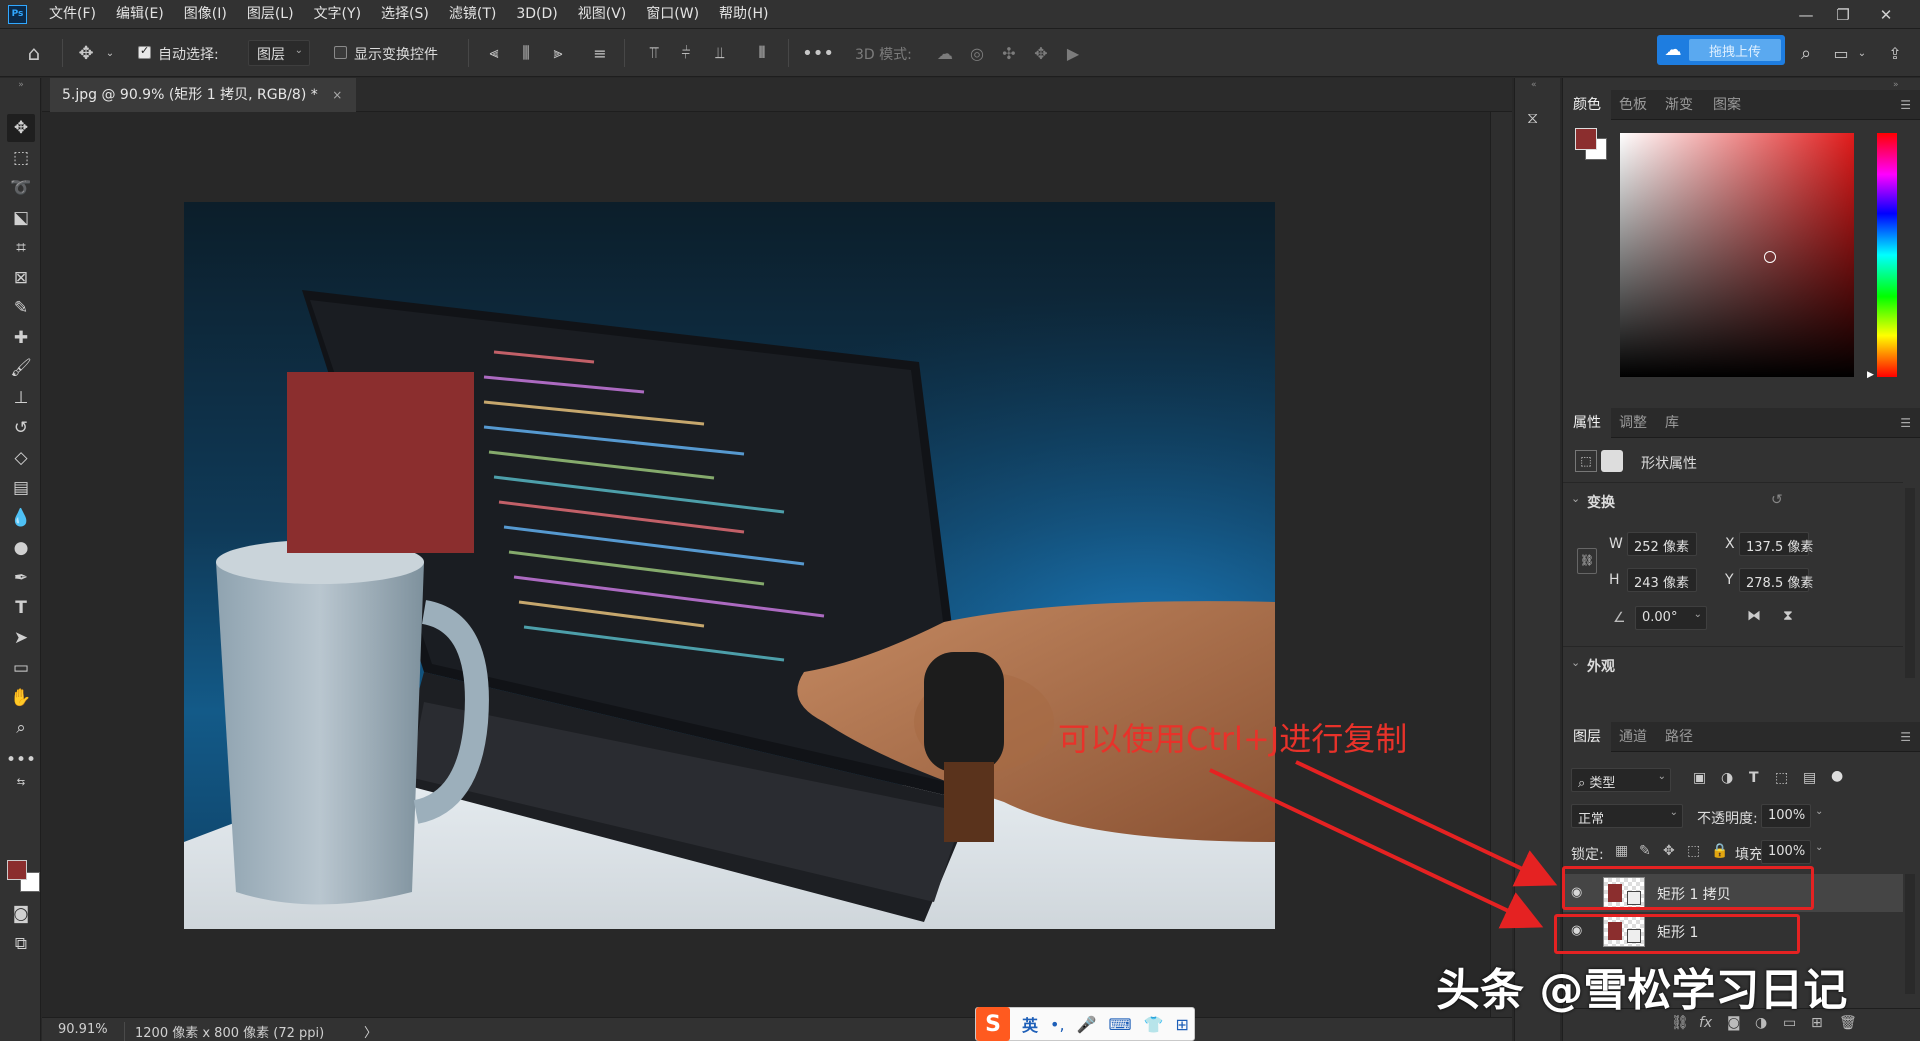 Image resolution: width=1920 pixels, height=1041 pixels. What do you see at coordinates (1837, 776) in the screenshot?
I see `filter-toggle-icon: ●` at bounding box center [1837, 776].